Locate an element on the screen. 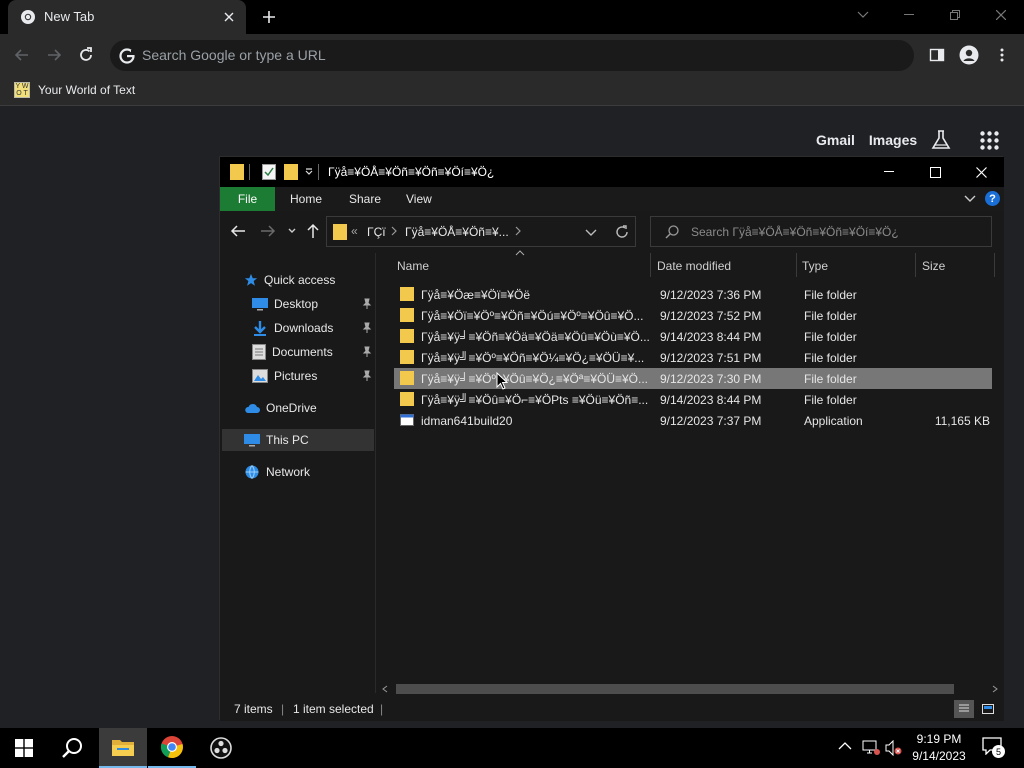 The image size is (1024, 768). explorer-maximize-icon is located at coordinates (935, 172).